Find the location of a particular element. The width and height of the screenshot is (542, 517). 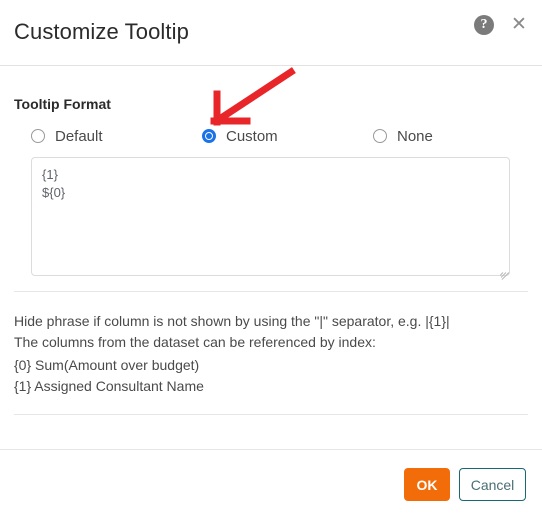

radio-label-custom: Custom is located at coordinates (252, 136).